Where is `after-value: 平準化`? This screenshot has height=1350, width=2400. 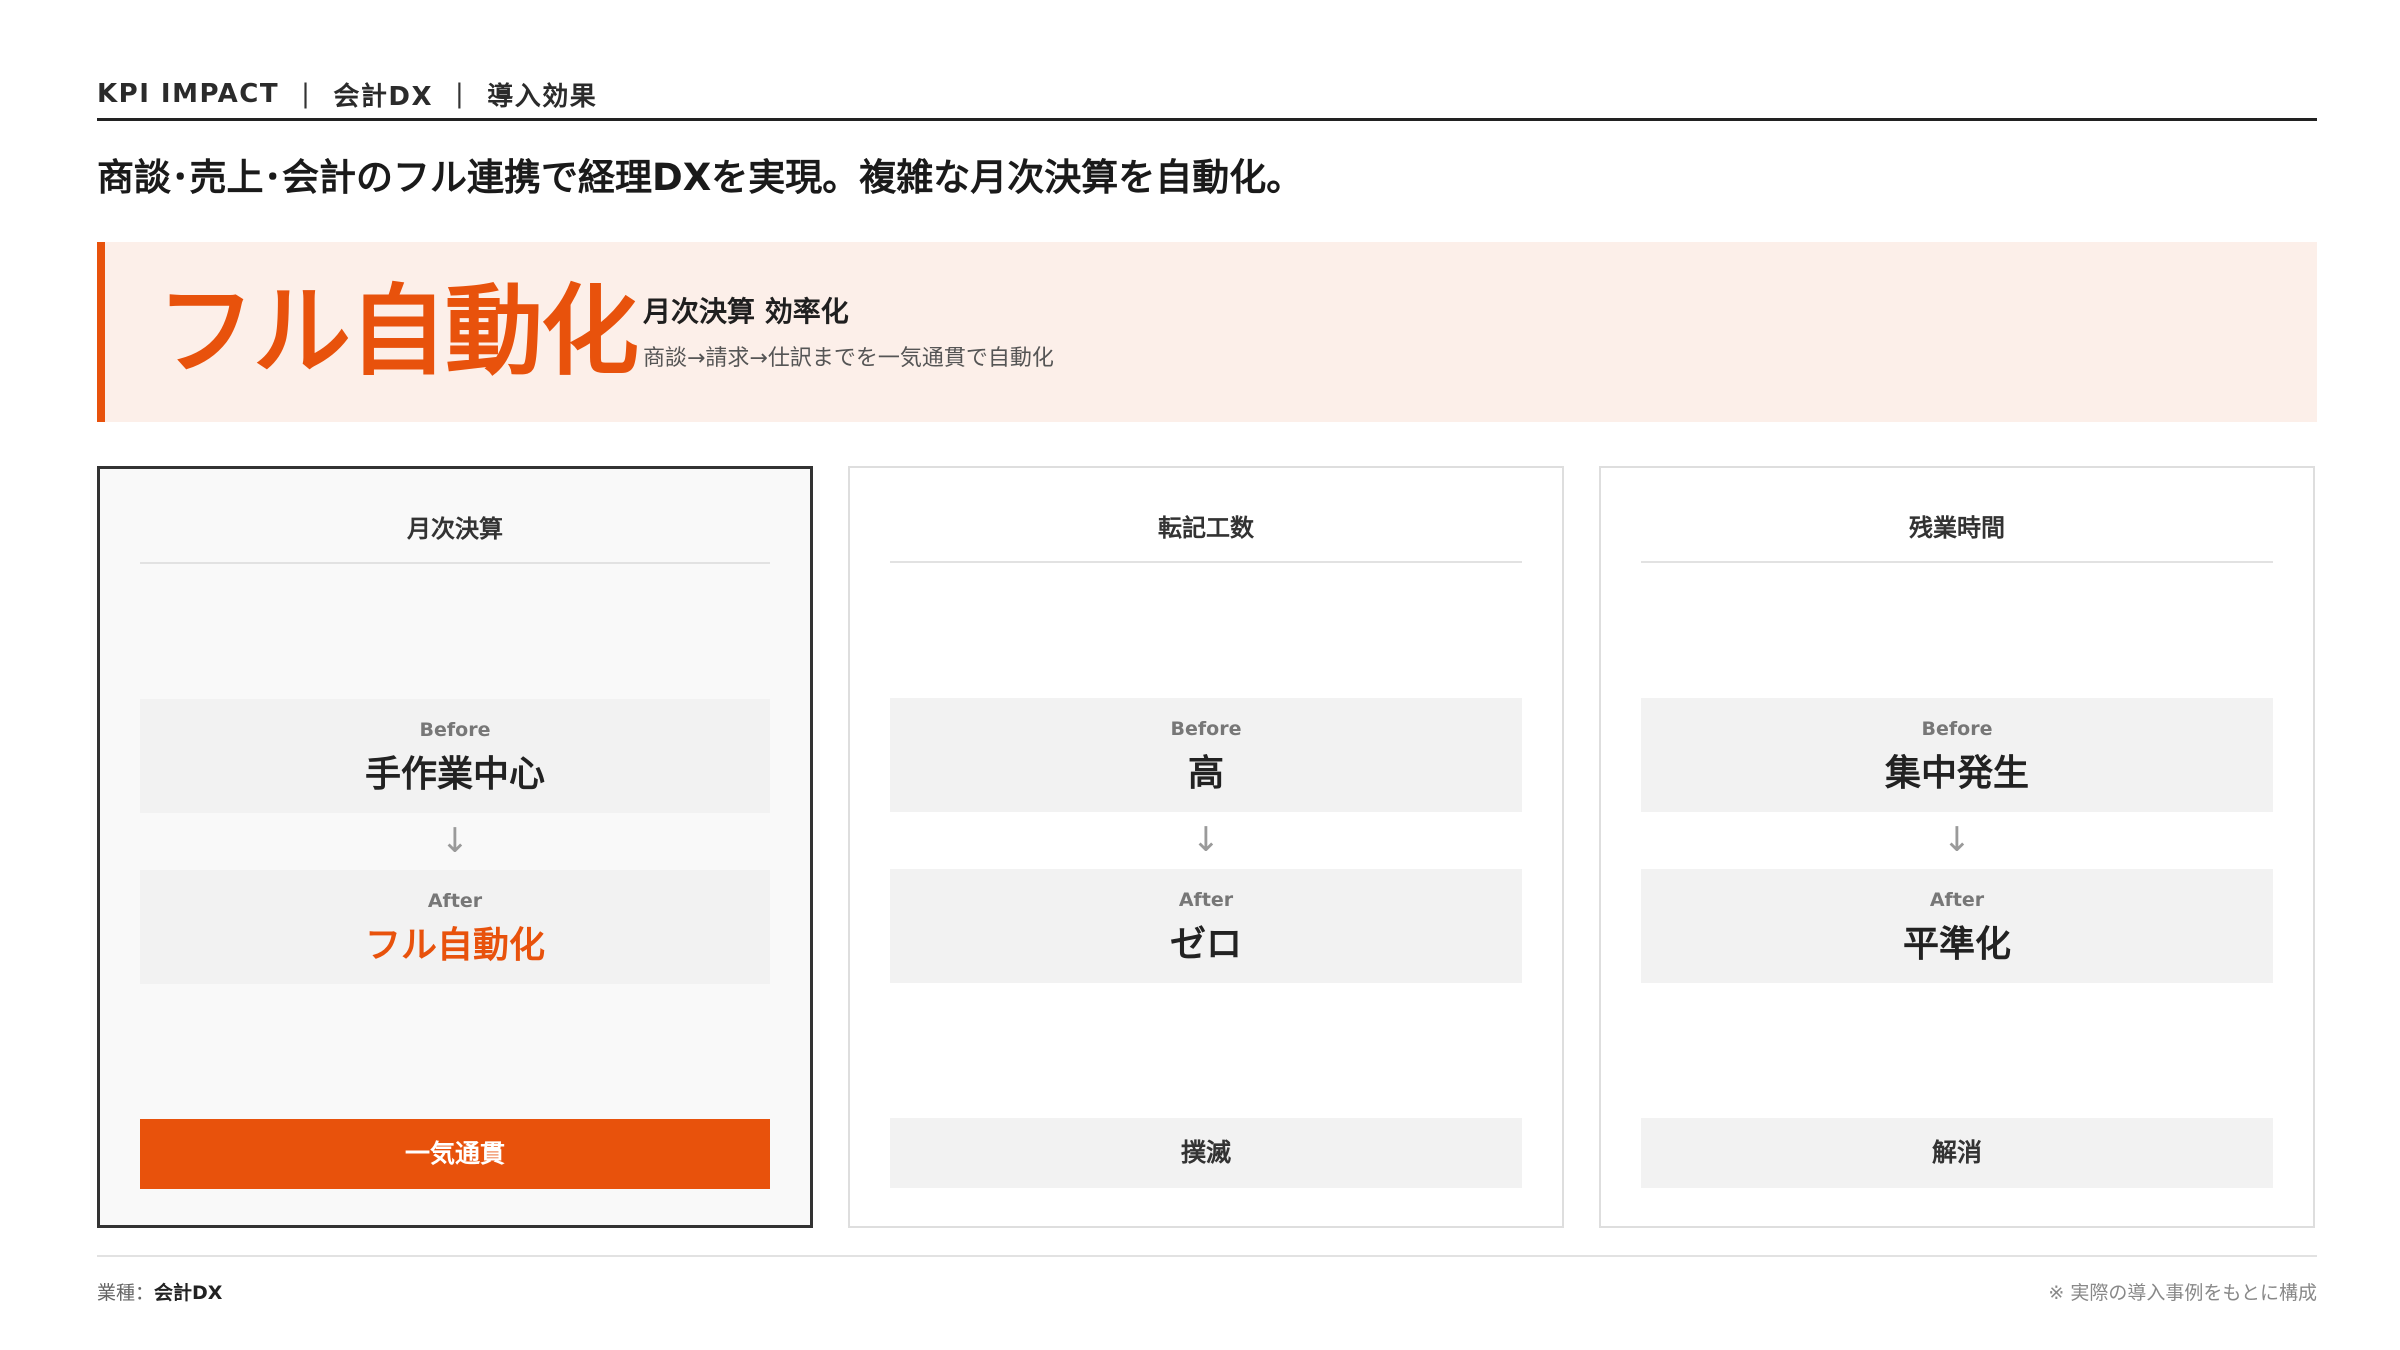
after-value: 平準化 is located at coordinates (1956, 944).